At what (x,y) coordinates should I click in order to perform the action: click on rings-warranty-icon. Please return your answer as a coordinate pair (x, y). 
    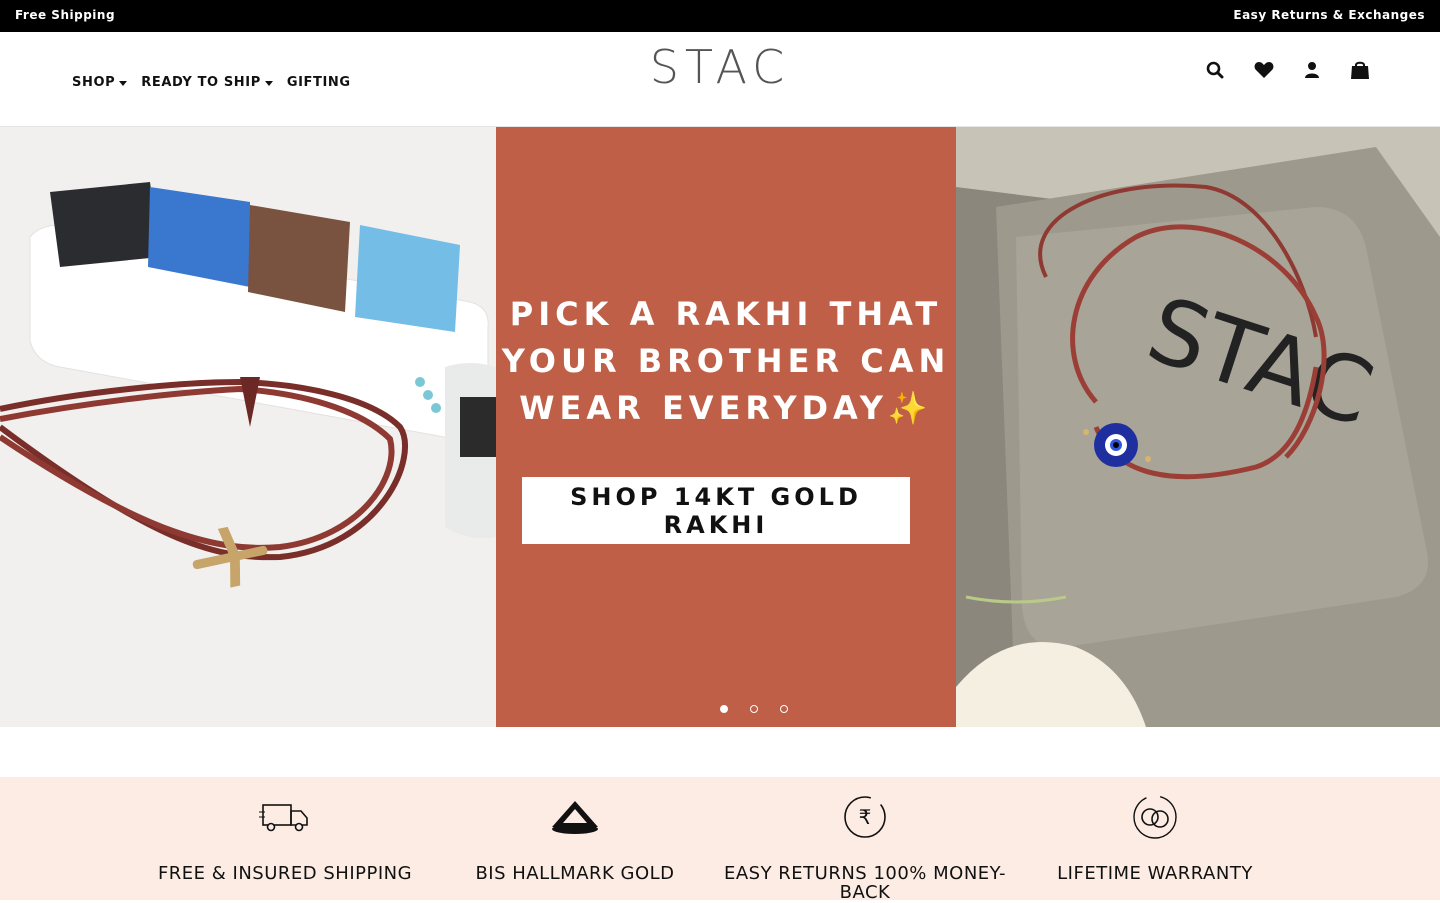
    Looking at the image, I should click on (1155, 817).